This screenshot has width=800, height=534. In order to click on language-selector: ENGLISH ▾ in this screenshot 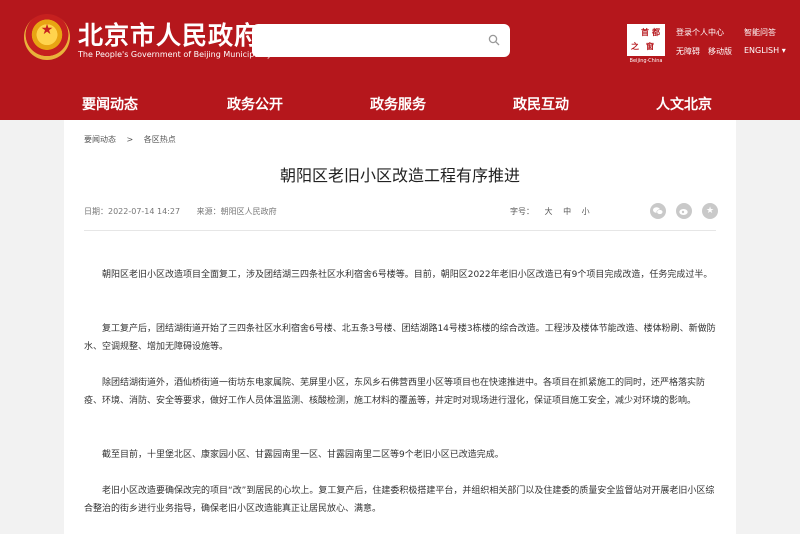, I will do `click(765, 50)`.